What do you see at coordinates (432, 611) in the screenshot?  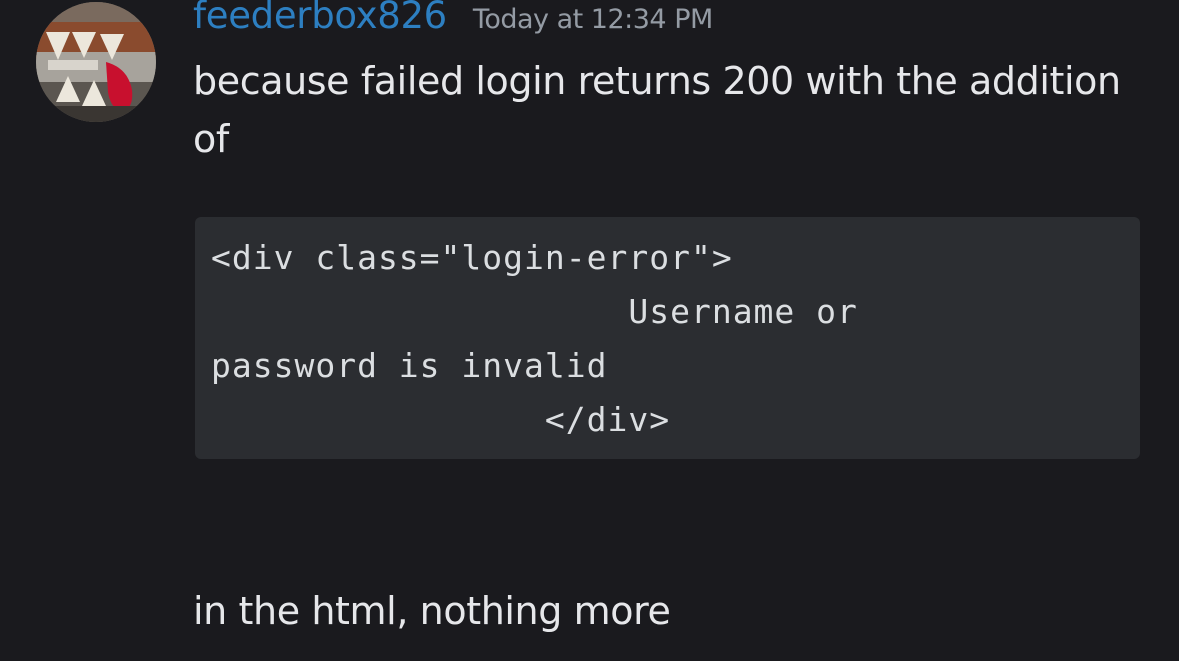 I see `message-text-continued: in the html, nothing more` at bounding box center [432, 611].